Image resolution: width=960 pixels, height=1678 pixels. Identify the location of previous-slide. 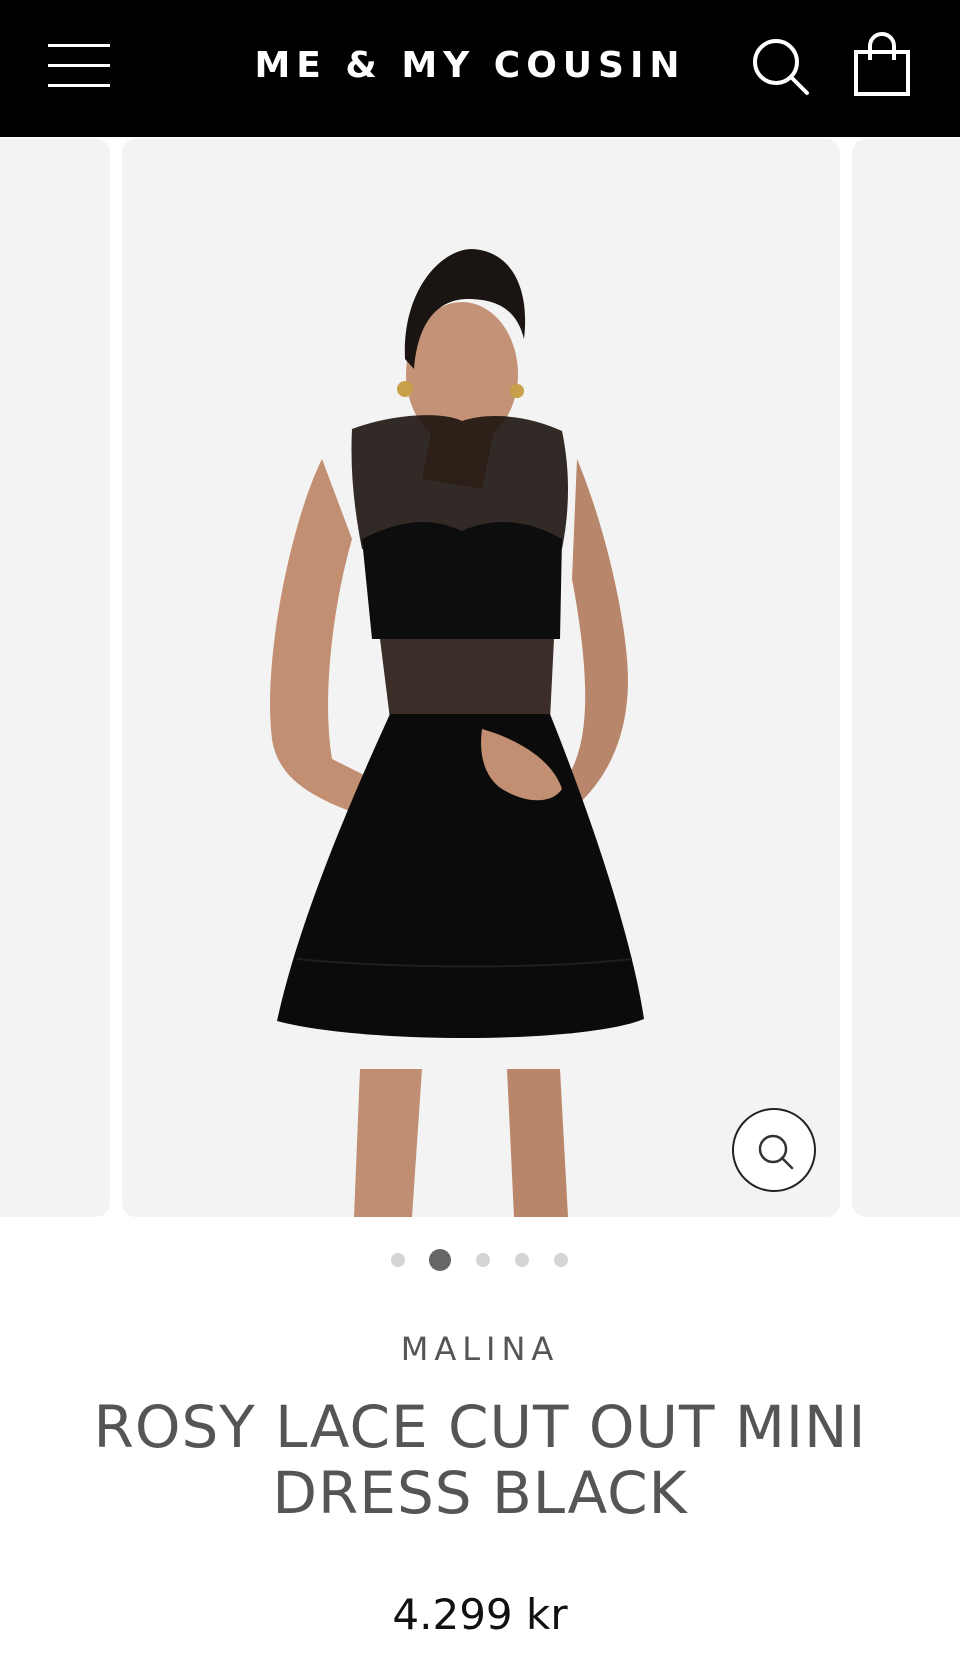
(55, 678).